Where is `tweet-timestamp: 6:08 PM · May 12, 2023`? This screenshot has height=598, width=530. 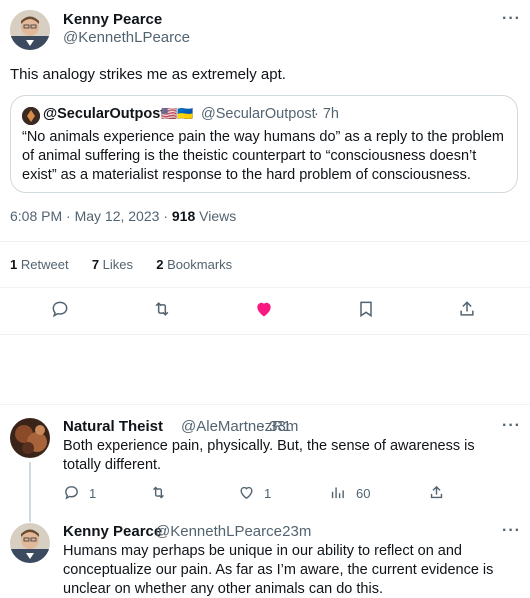
tweet-timestamp: 6:08 PM · May 12, 2023 is located at coordinates (84, 216).